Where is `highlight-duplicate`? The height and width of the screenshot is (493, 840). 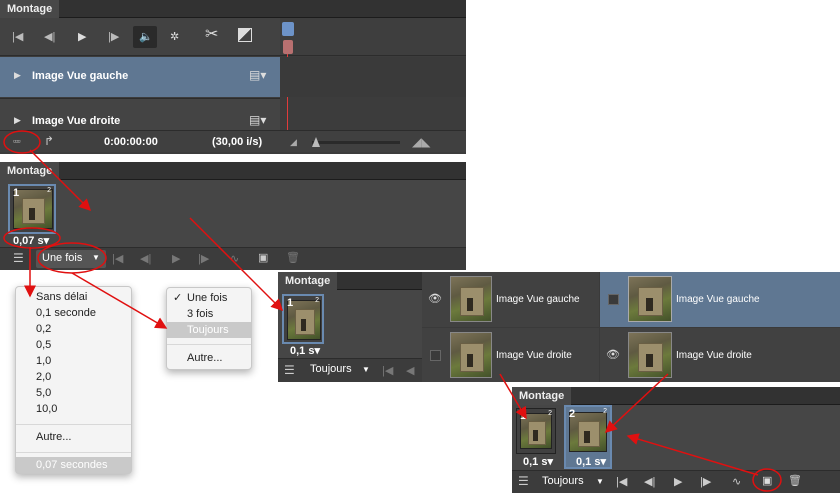 highlight-duplicate is located at coordinates (767, 480).